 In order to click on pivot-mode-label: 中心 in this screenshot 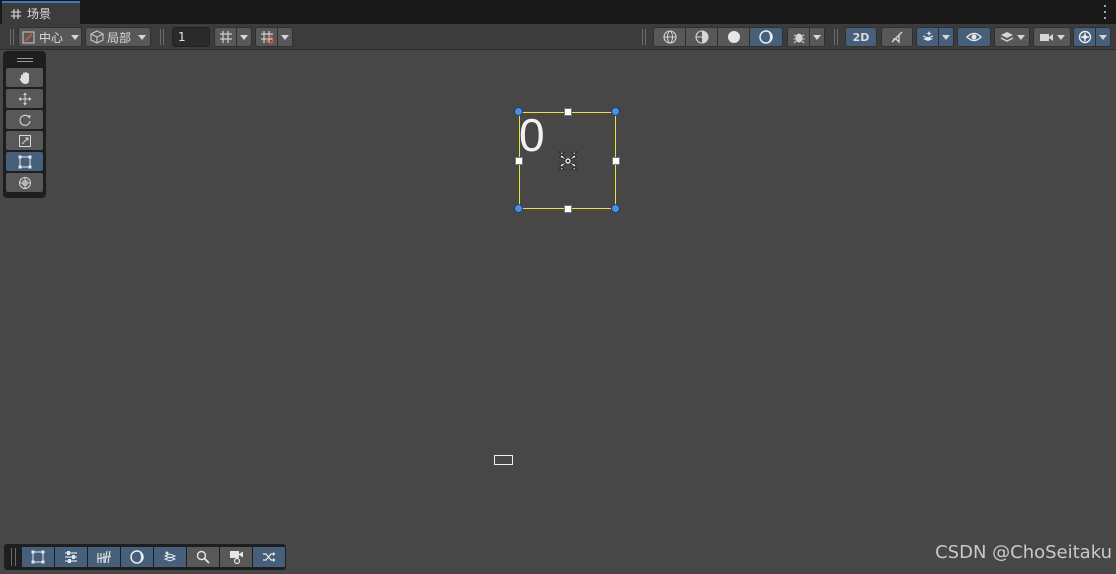, I will do `click(51, 37)`.